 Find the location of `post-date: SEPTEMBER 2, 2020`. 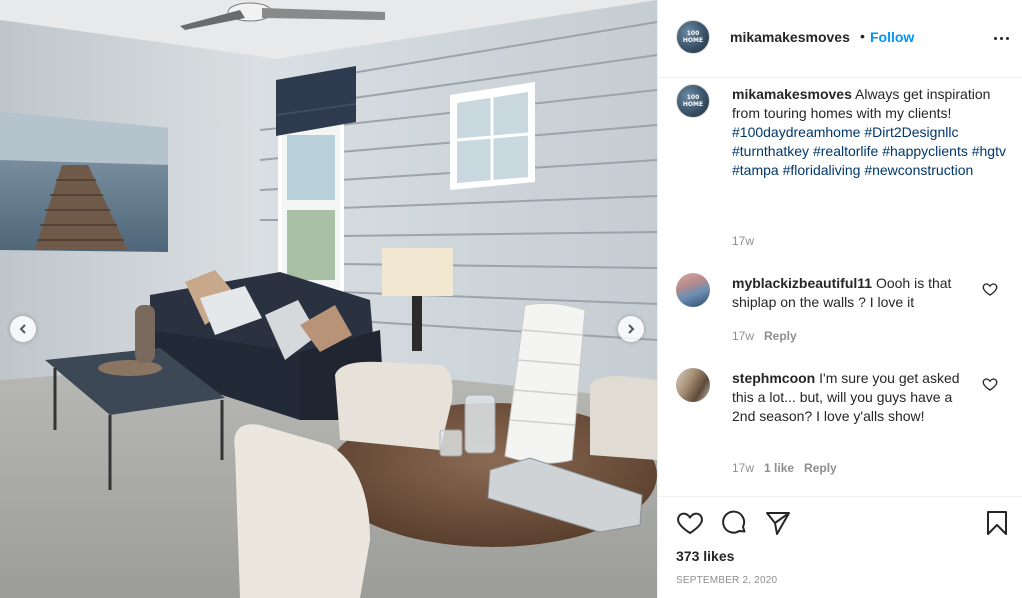

post-date: SEPTEMBER 2, 2020 is located at coordinates (726, 580).